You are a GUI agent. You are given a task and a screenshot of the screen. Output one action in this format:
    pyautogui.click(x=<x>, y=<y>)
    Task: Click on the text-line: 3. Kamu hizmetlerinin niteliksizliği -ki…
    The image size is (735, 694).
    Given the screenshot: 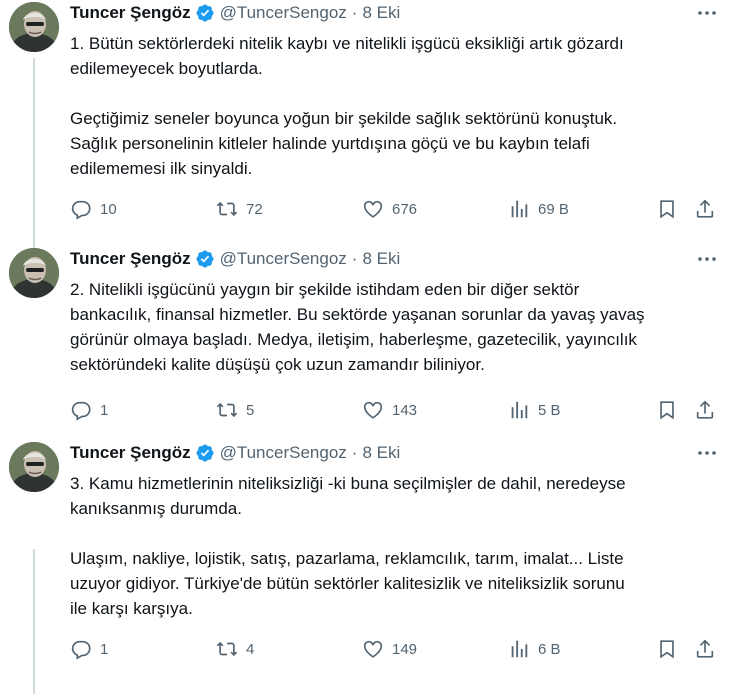 What is the action you would take?
    pyautogui.click(x=348, y=483)
    